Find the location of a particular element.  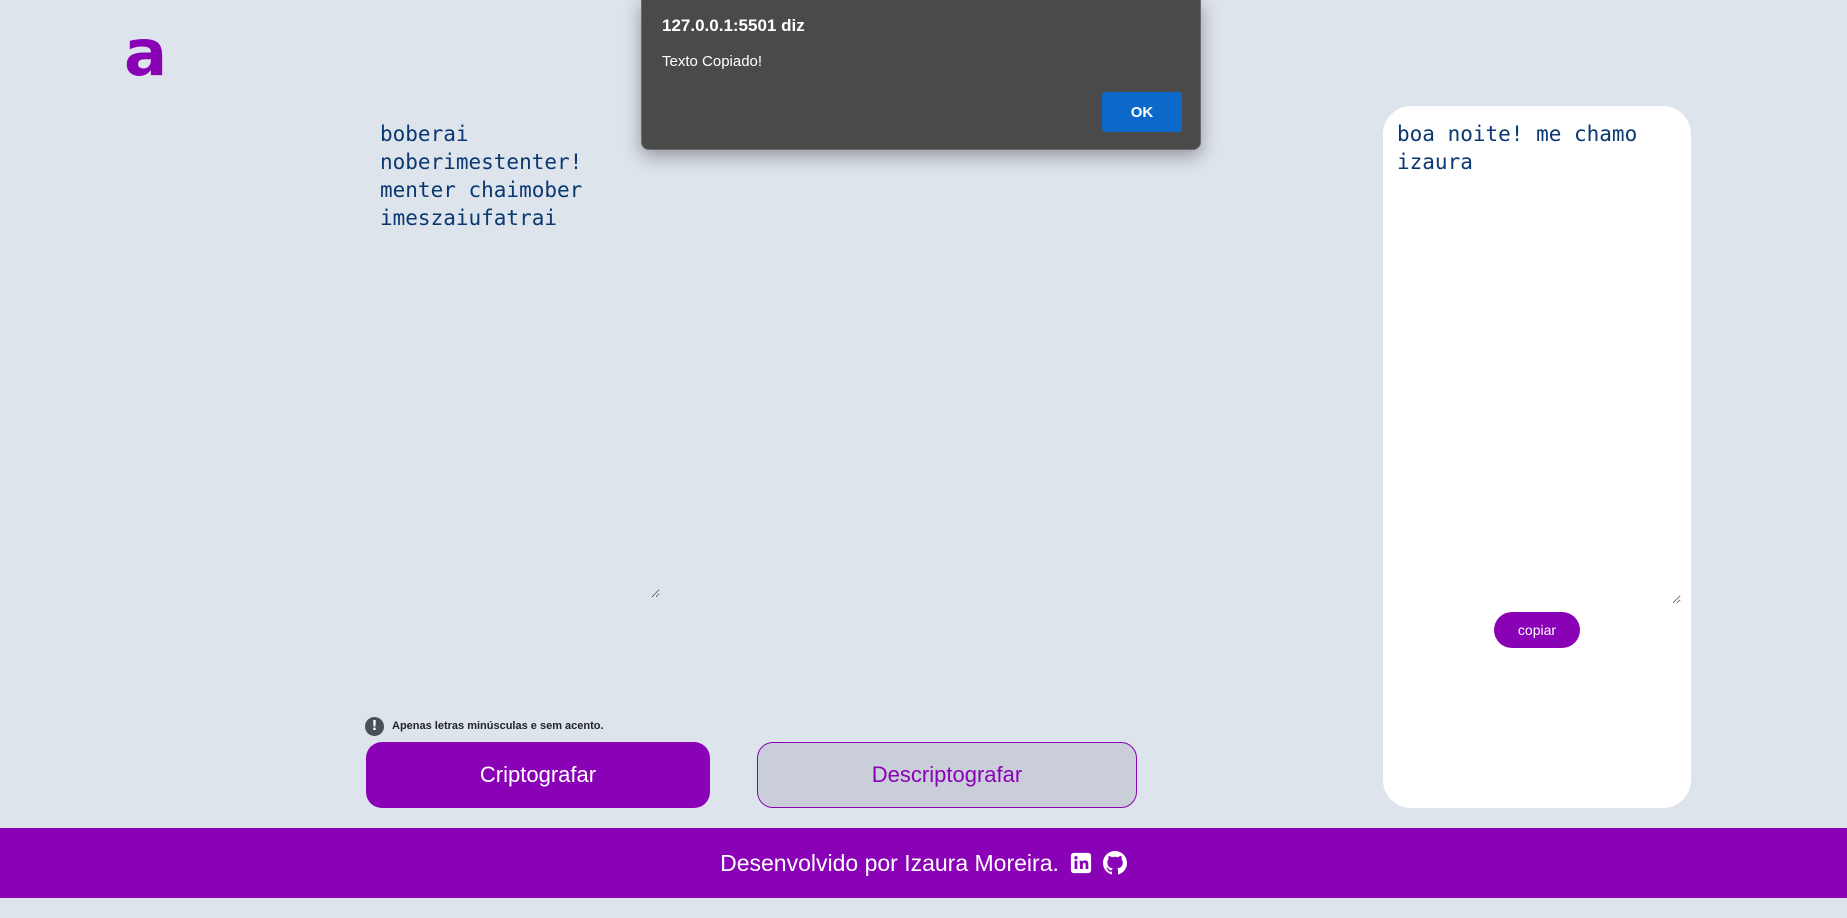

github-icon is located at coordinates (1114, 863).